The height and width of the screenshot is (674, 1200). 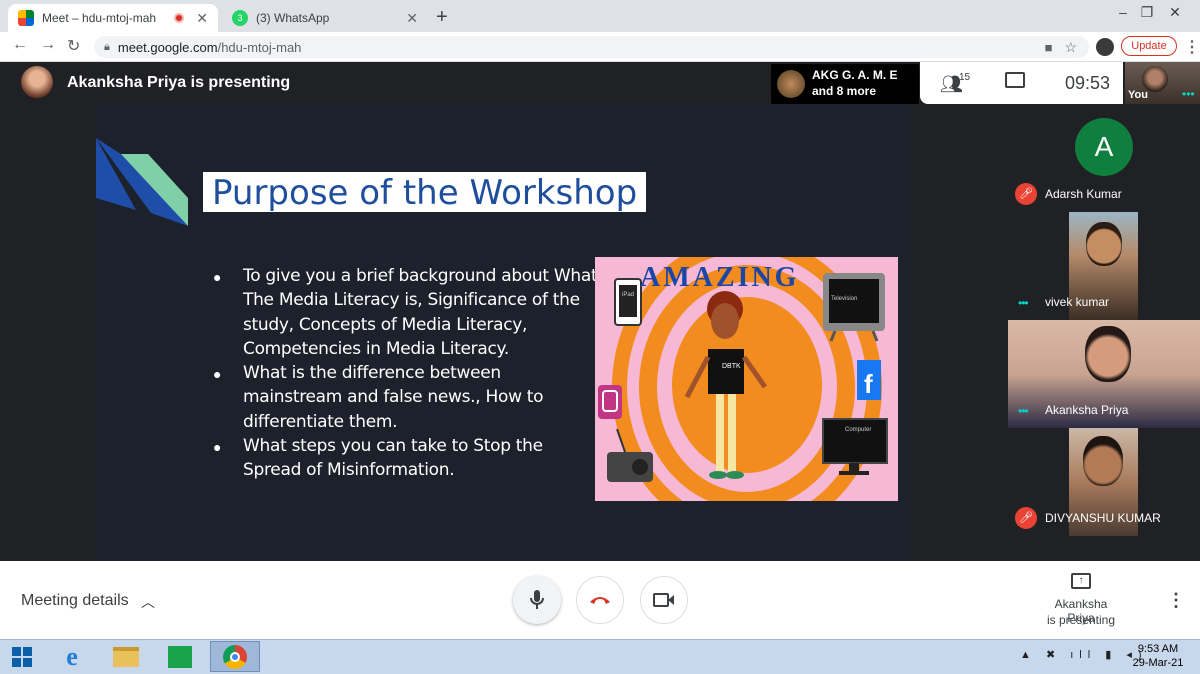 I want to click on tab-title: (3) WhatsApp, so click(x=293, y=18).